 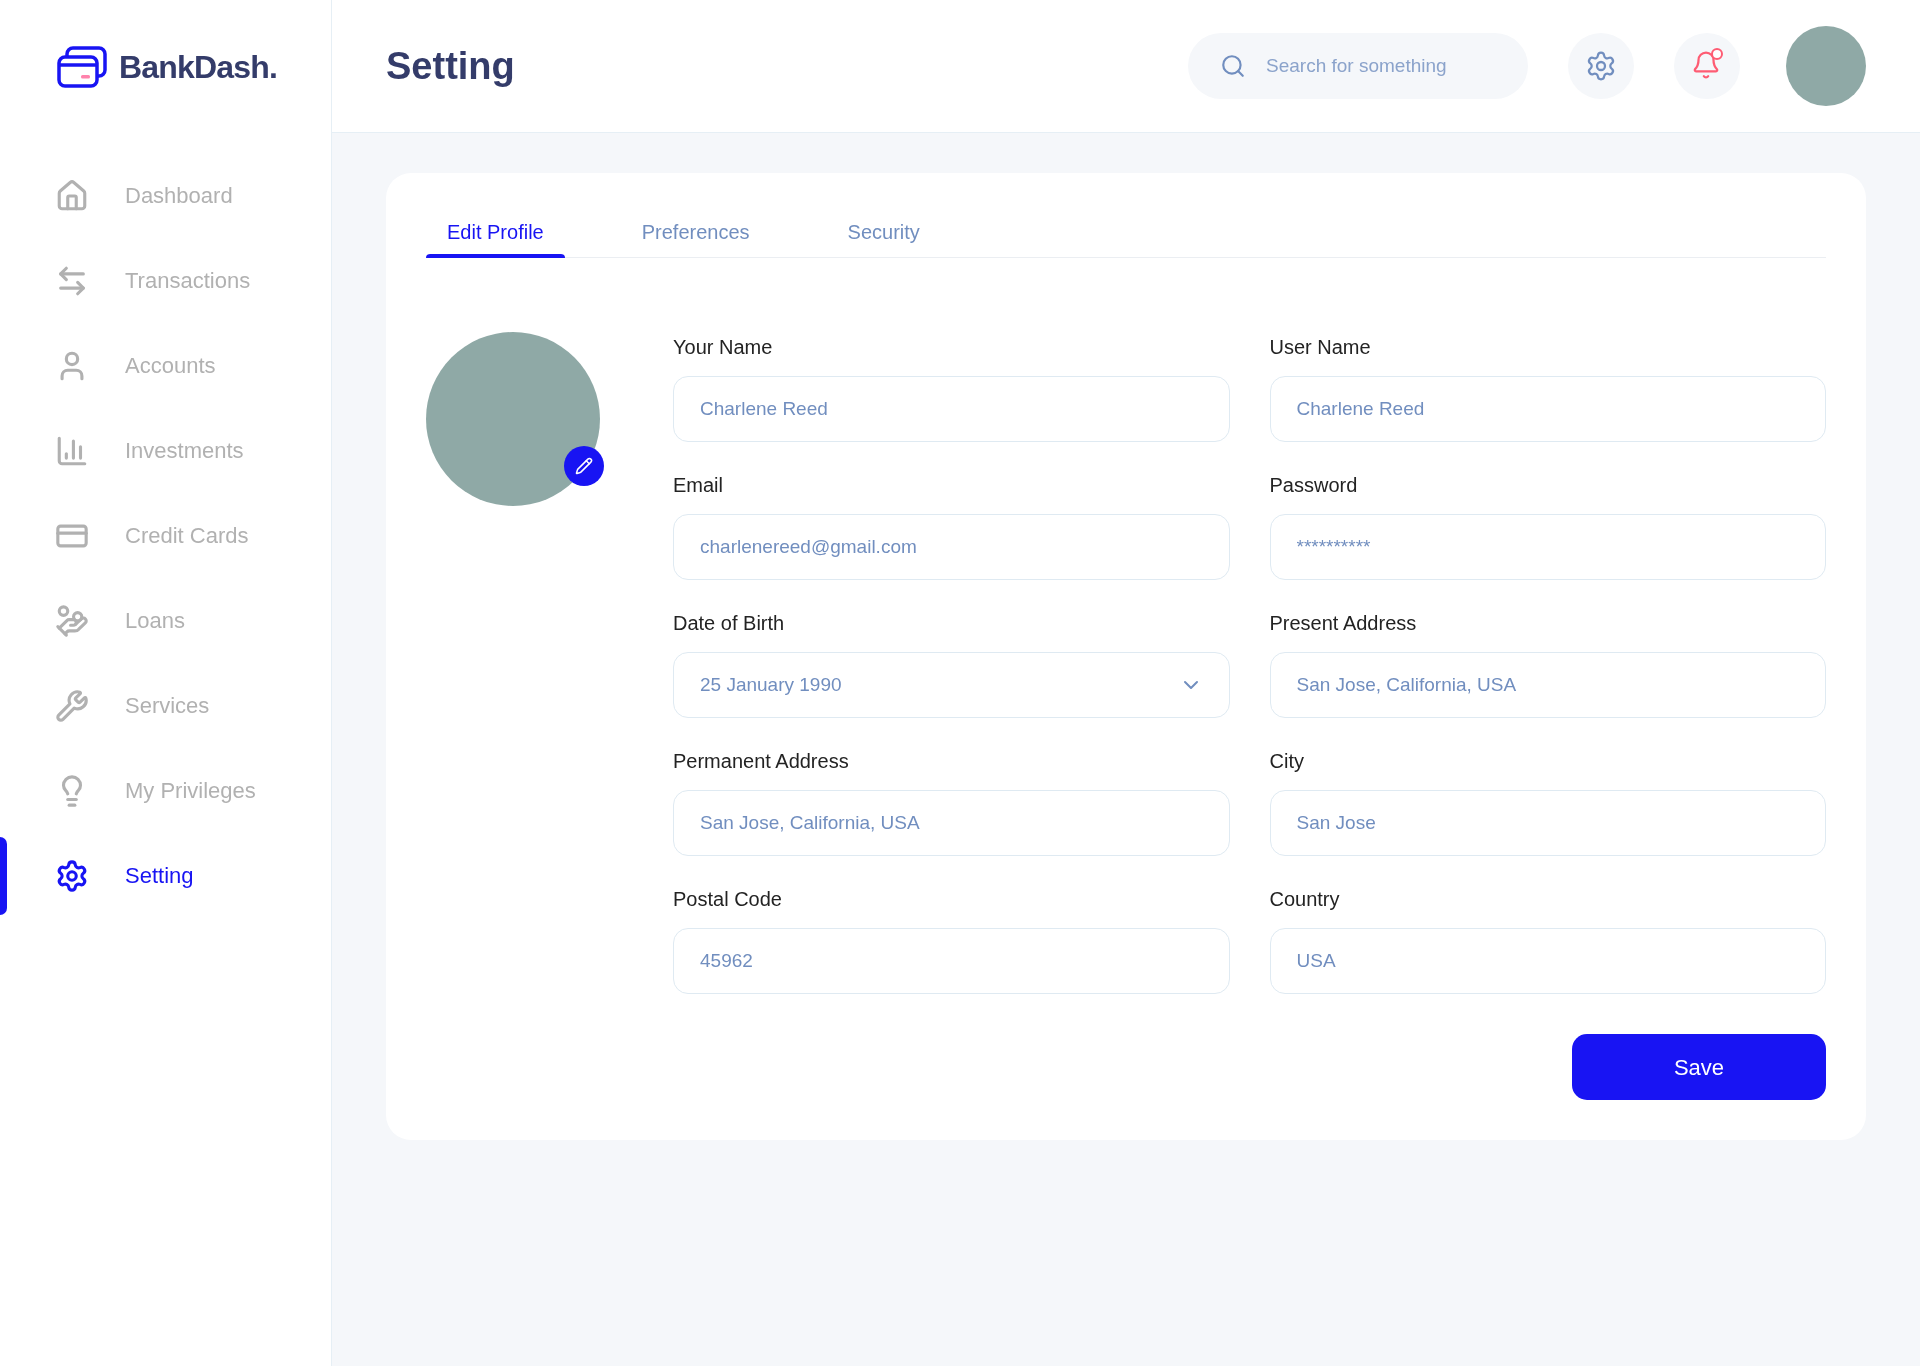 I want to click on tab: Preferences, so click(x=695, y=232).